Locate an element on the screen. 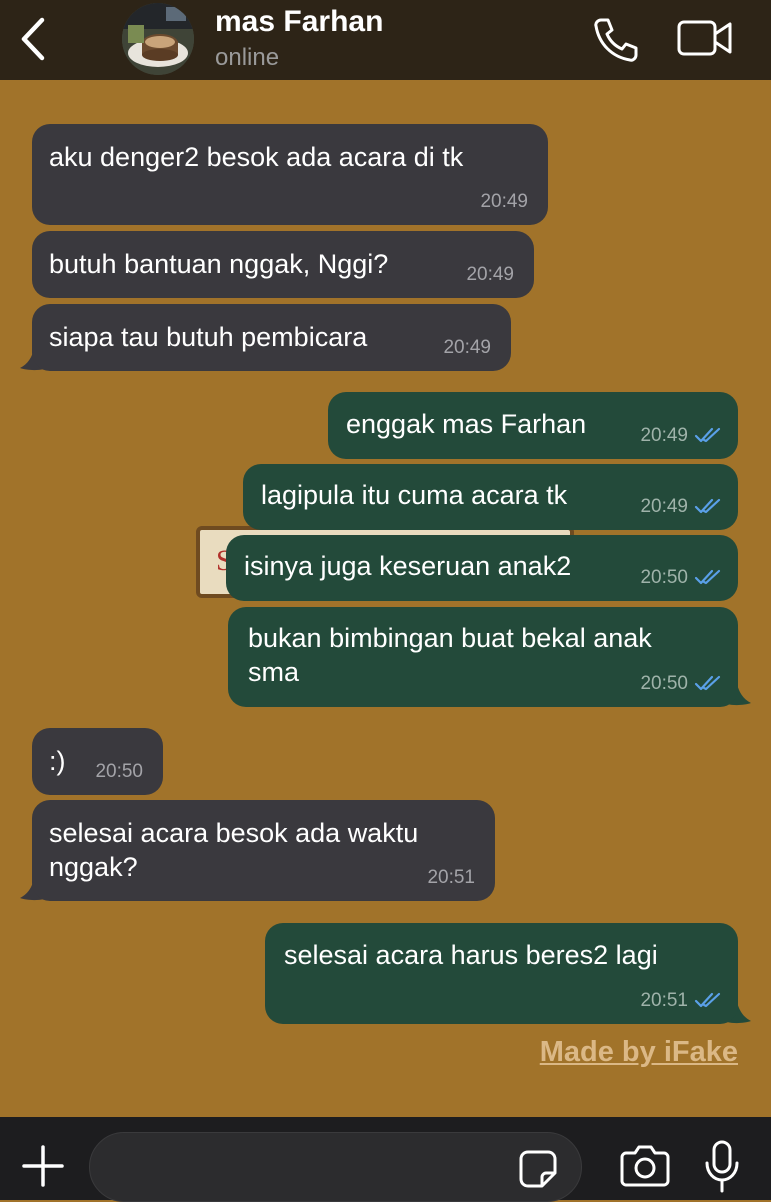 The height and width of the screenshot is (1202, 771). avatar is located at coordinates (158, 39).